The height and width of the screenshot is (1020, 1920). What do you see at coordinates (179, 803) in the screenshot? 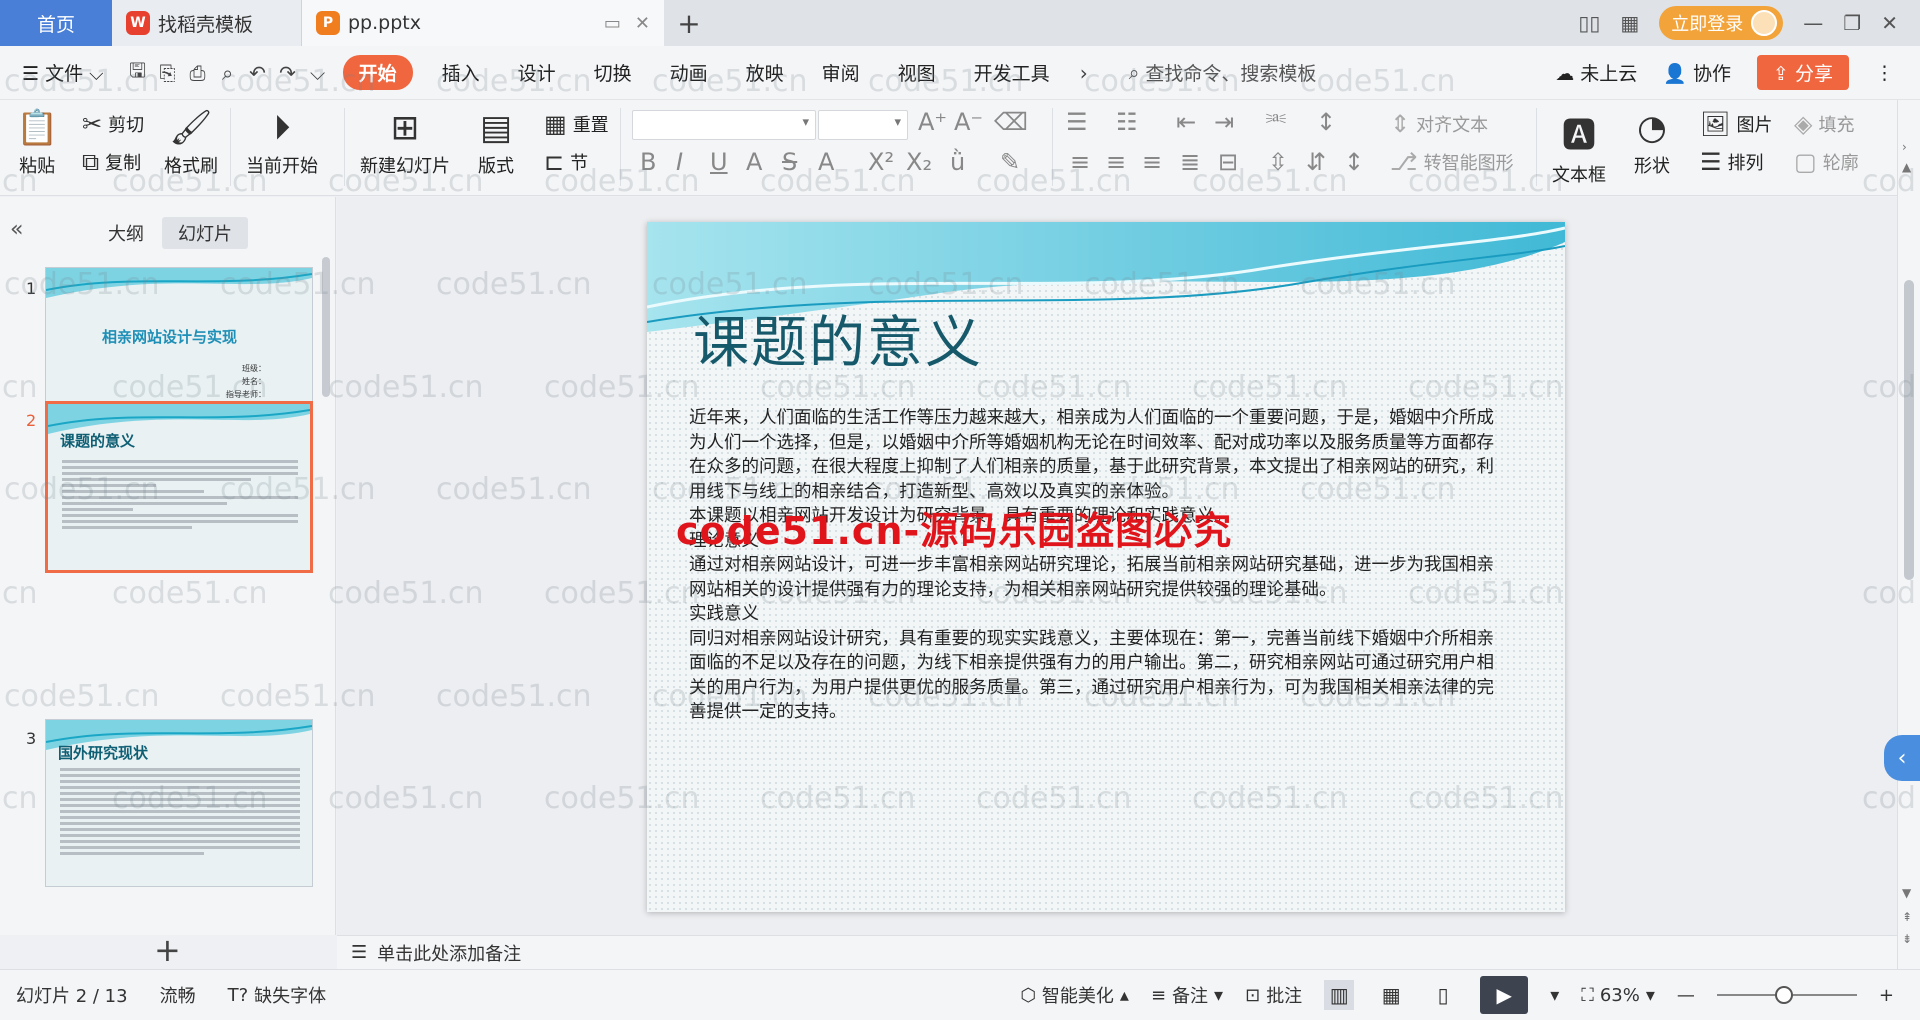
I see `slide-thumbnail-3: 国外研究现状` at bounding box center [179, 803].